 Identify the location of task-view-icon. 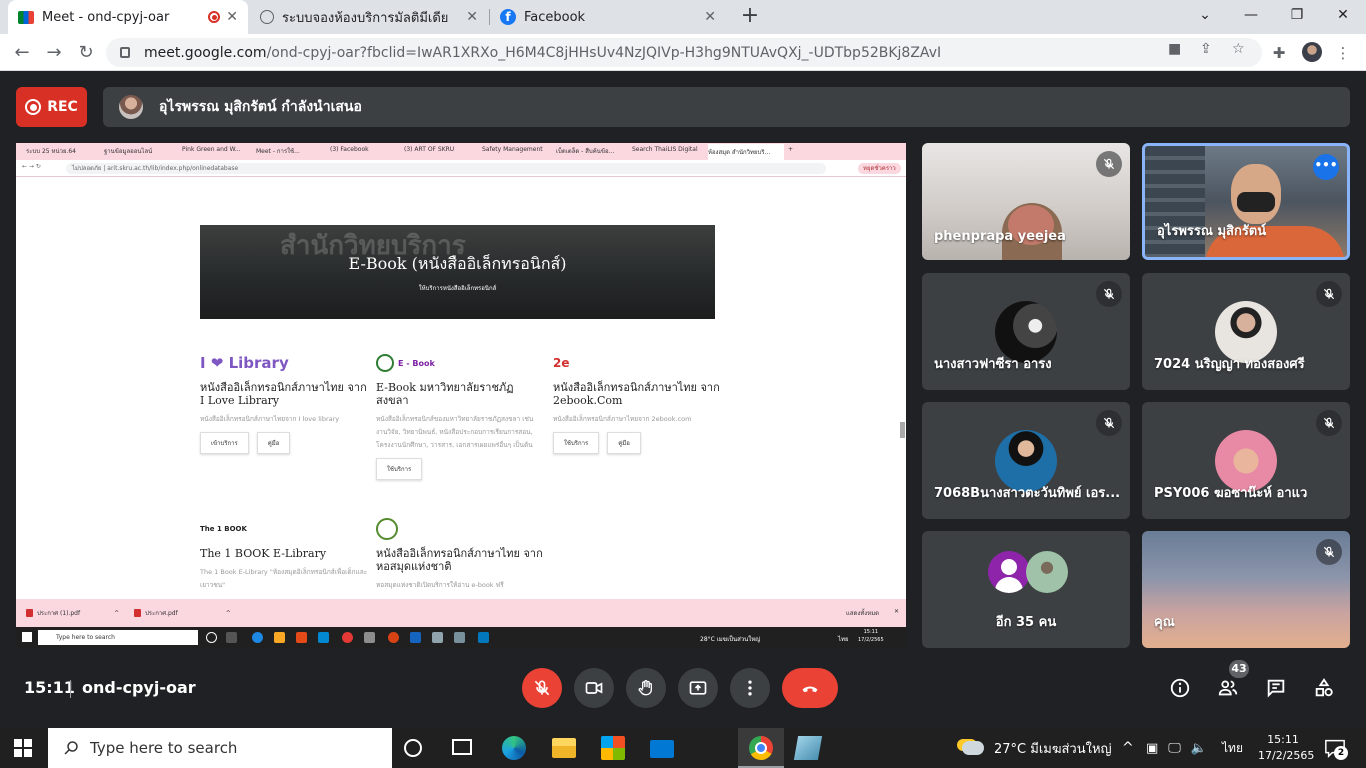
(462, 747).